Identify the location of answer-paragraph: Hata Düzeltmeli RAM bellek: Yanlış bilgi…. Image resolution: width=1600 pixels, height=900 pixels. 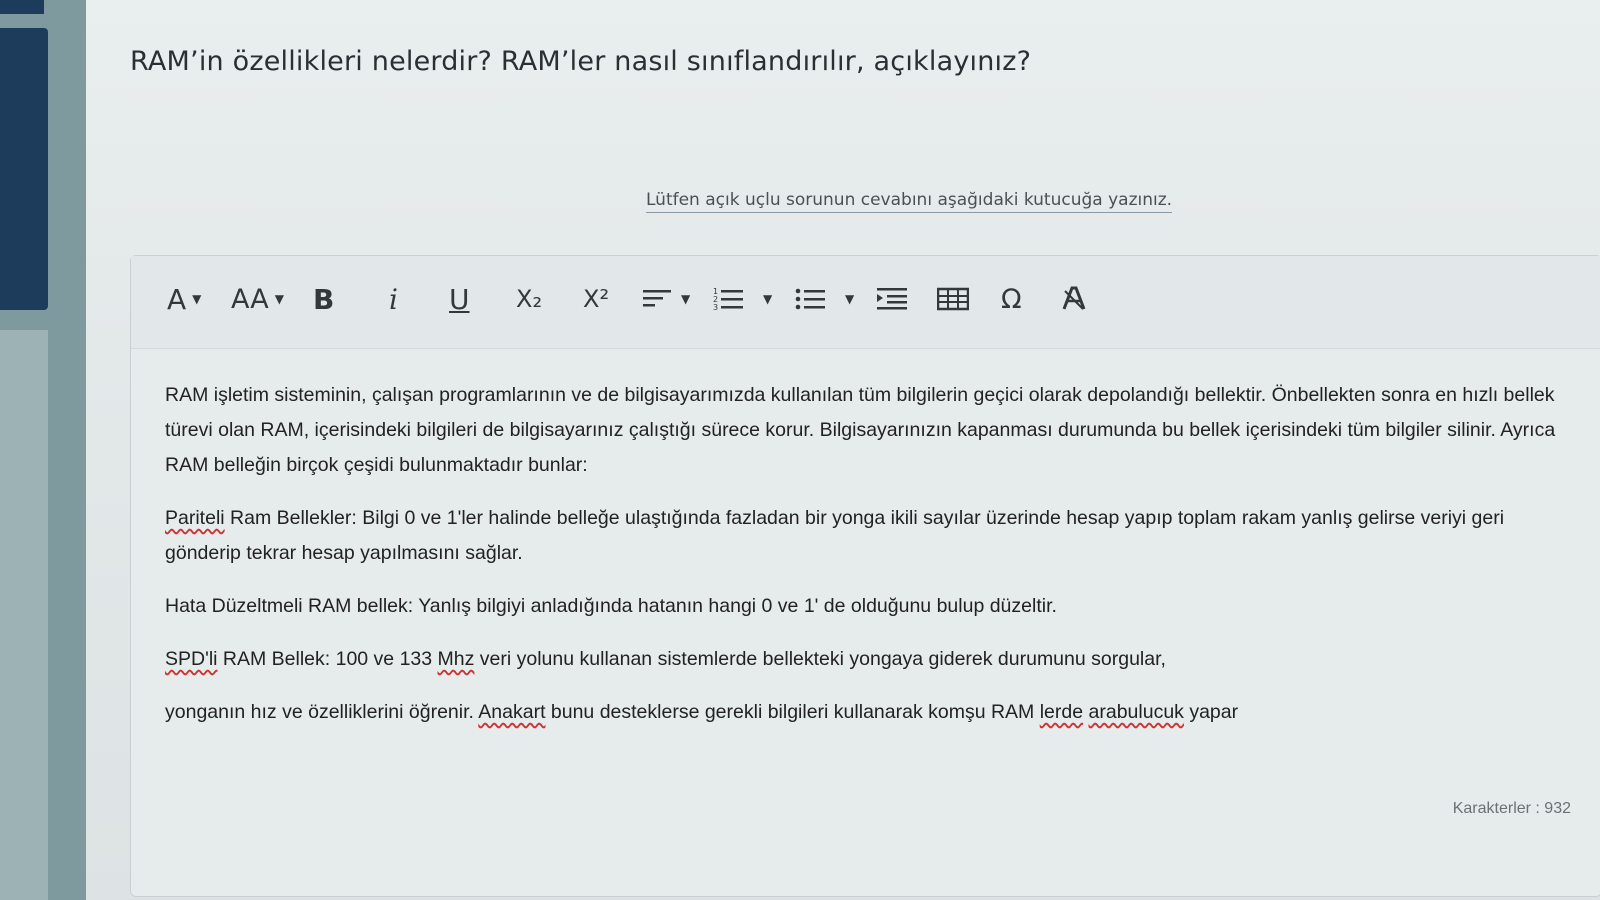
(611, 606).